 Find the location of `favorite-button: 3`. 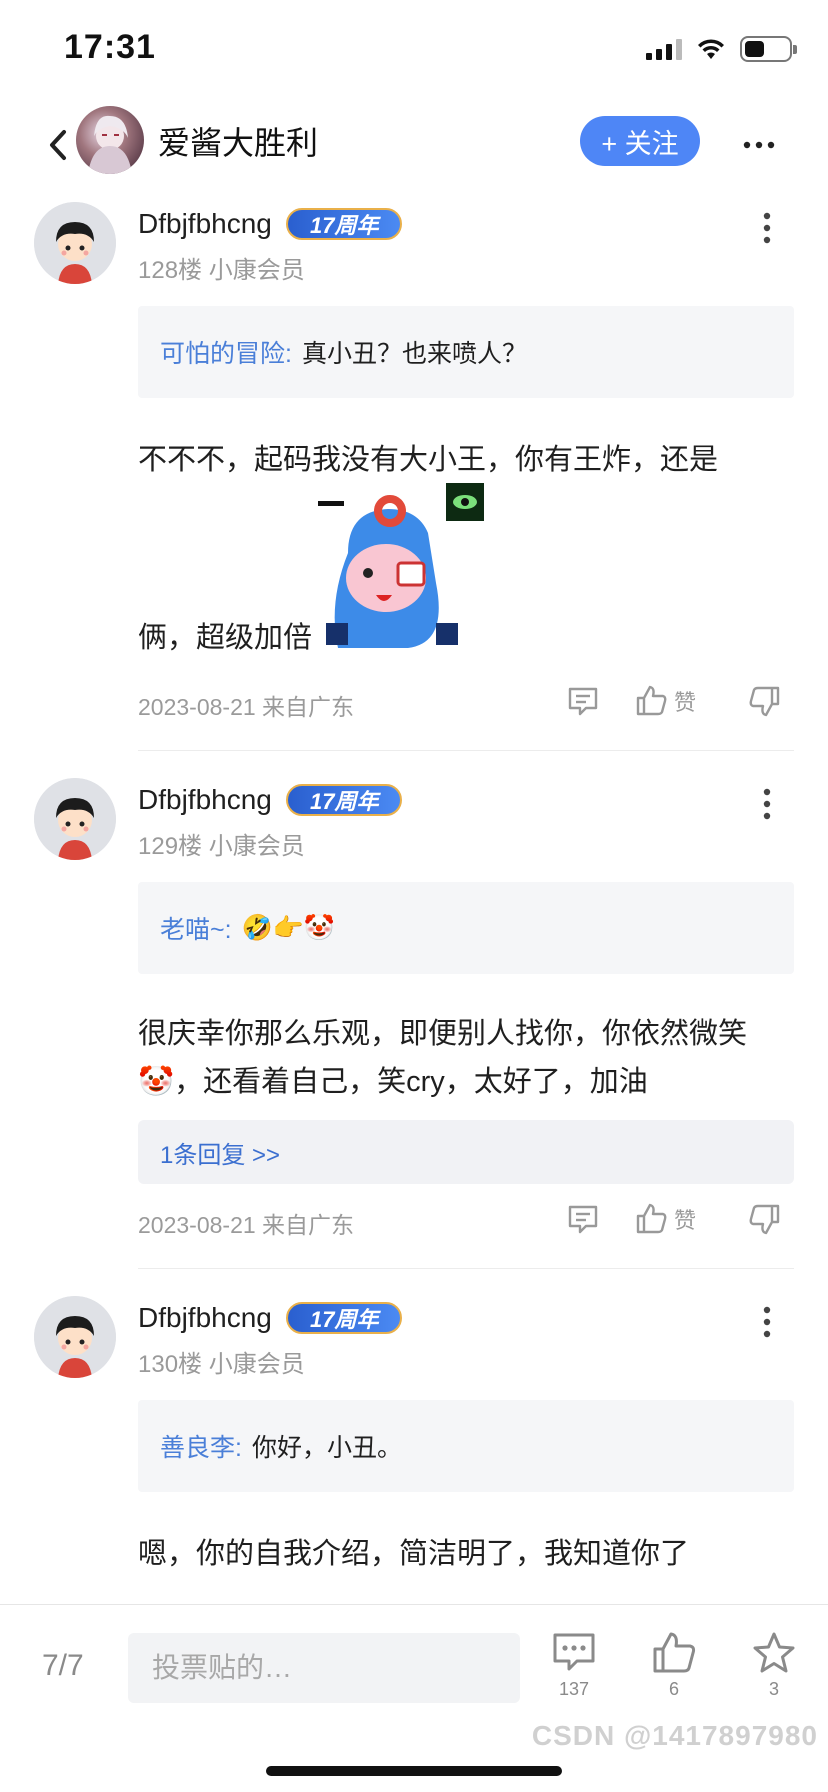

favorite-button: 3 is located at coordinates (774, 1665).